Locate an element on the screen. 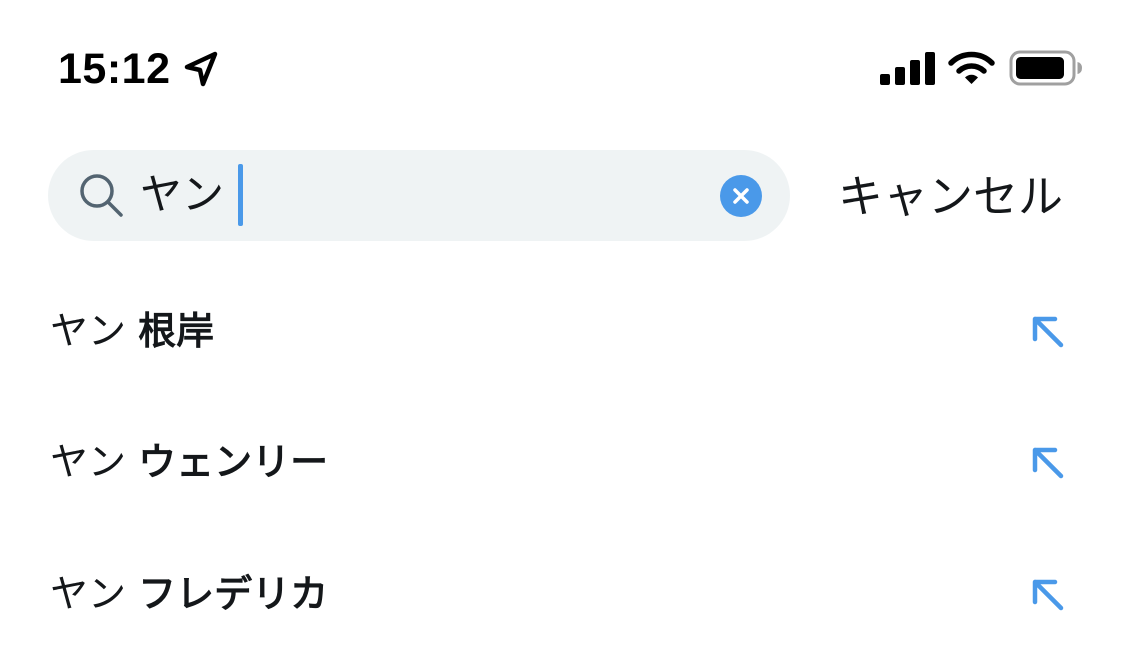  suggestion-completion: ウェンリー is located at coordinates (233, 462).